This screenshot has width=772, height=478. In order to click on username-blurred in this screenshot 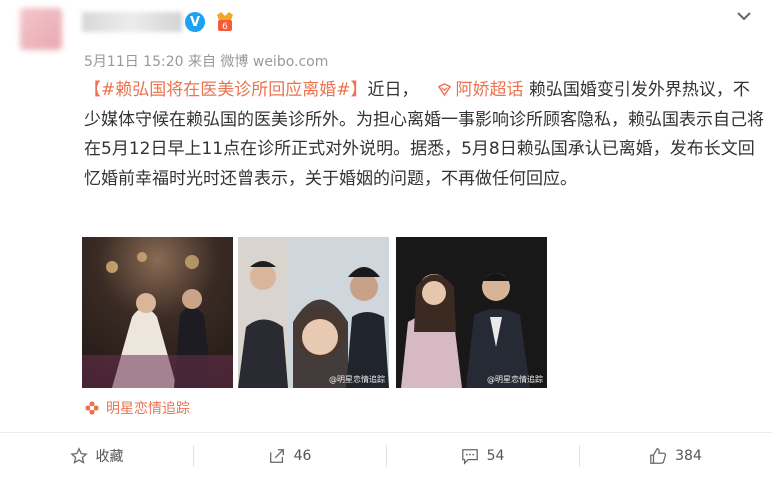, I will do `click(132, 22)`.